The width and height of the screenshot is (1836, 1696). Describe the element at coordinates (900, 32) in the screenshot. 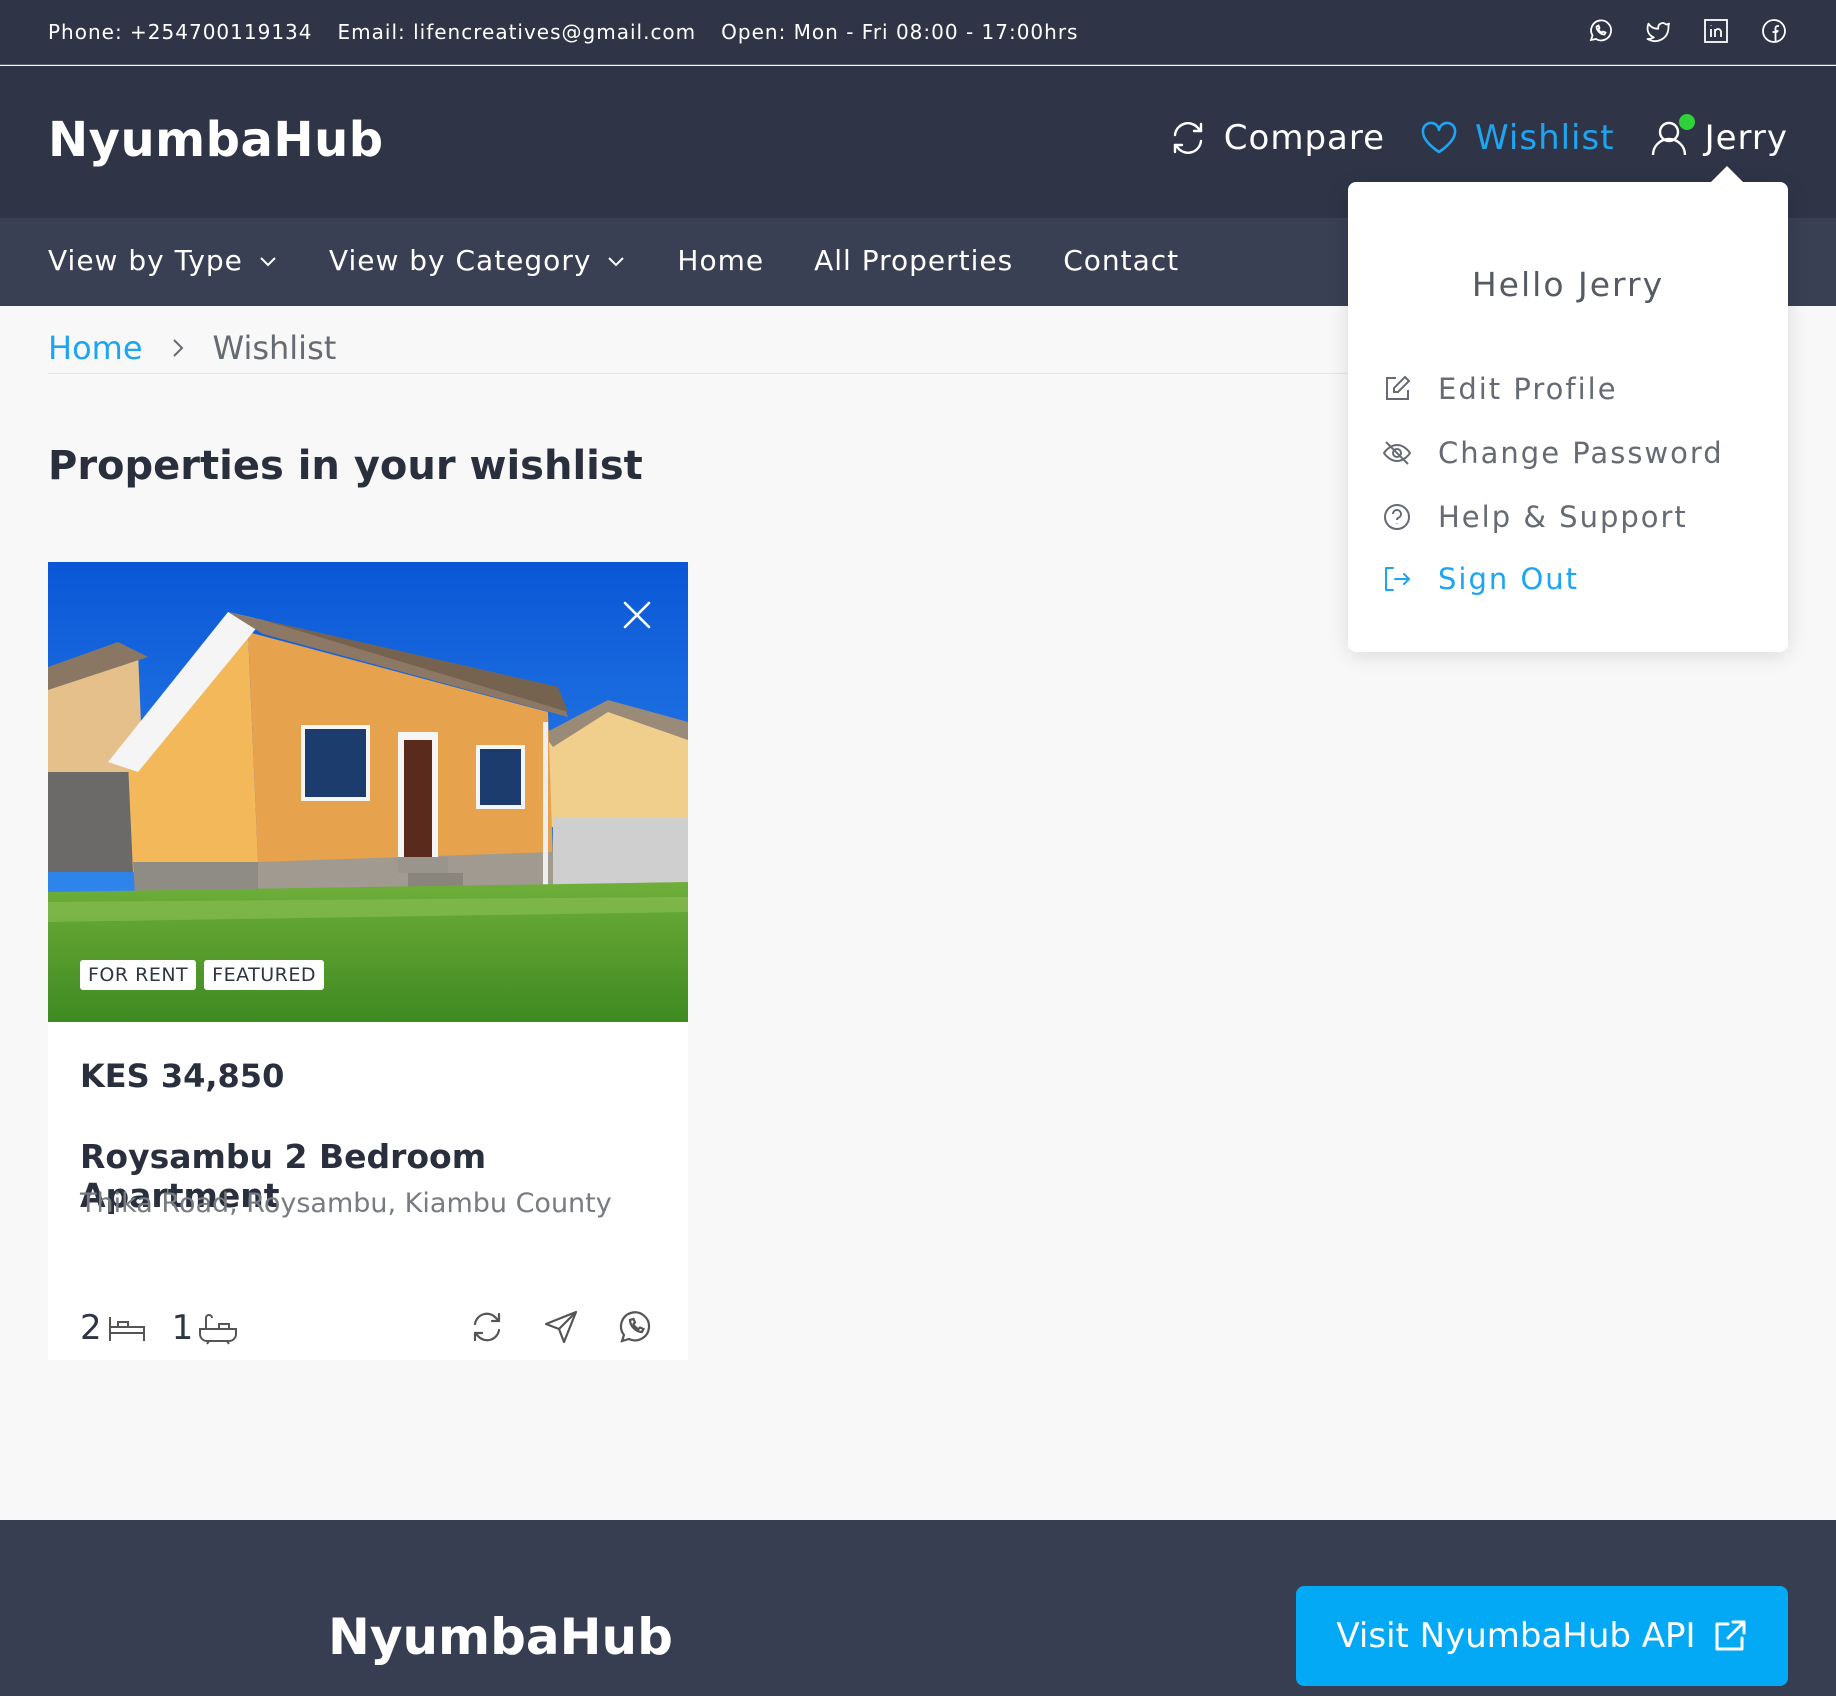

I see `hours-text: Open: Mon - Fri 08:00 - 17:00hrs` at that location.